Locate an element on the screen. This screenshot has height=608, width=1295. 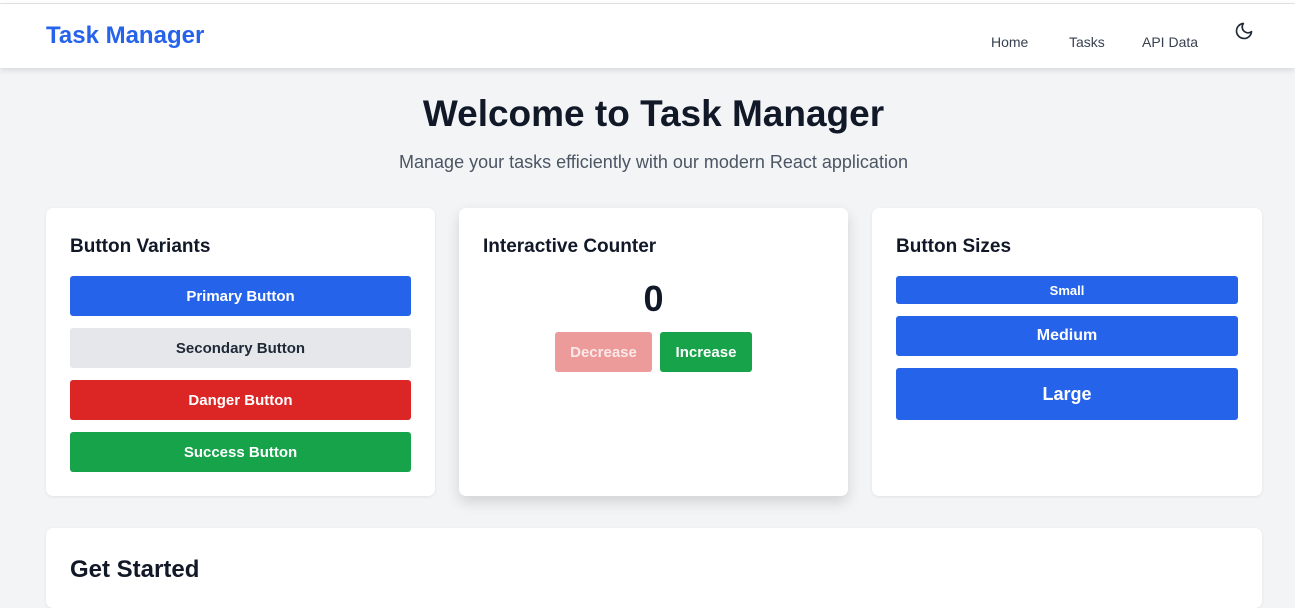
nav-link-api-data: API Data is located at coordinates (1170, 42).